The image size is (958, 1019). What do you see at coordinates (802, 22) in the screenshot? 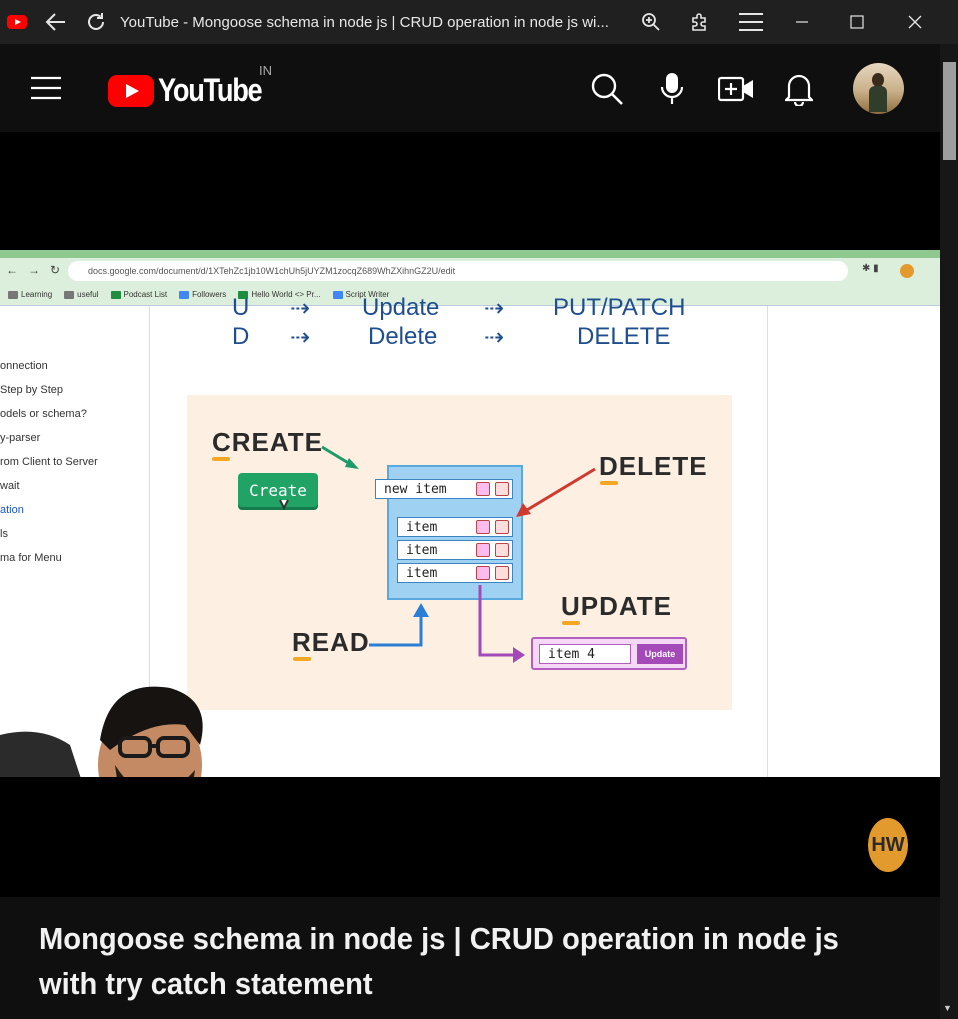
I see `minimize-icon` at bounding box center [802, 22].